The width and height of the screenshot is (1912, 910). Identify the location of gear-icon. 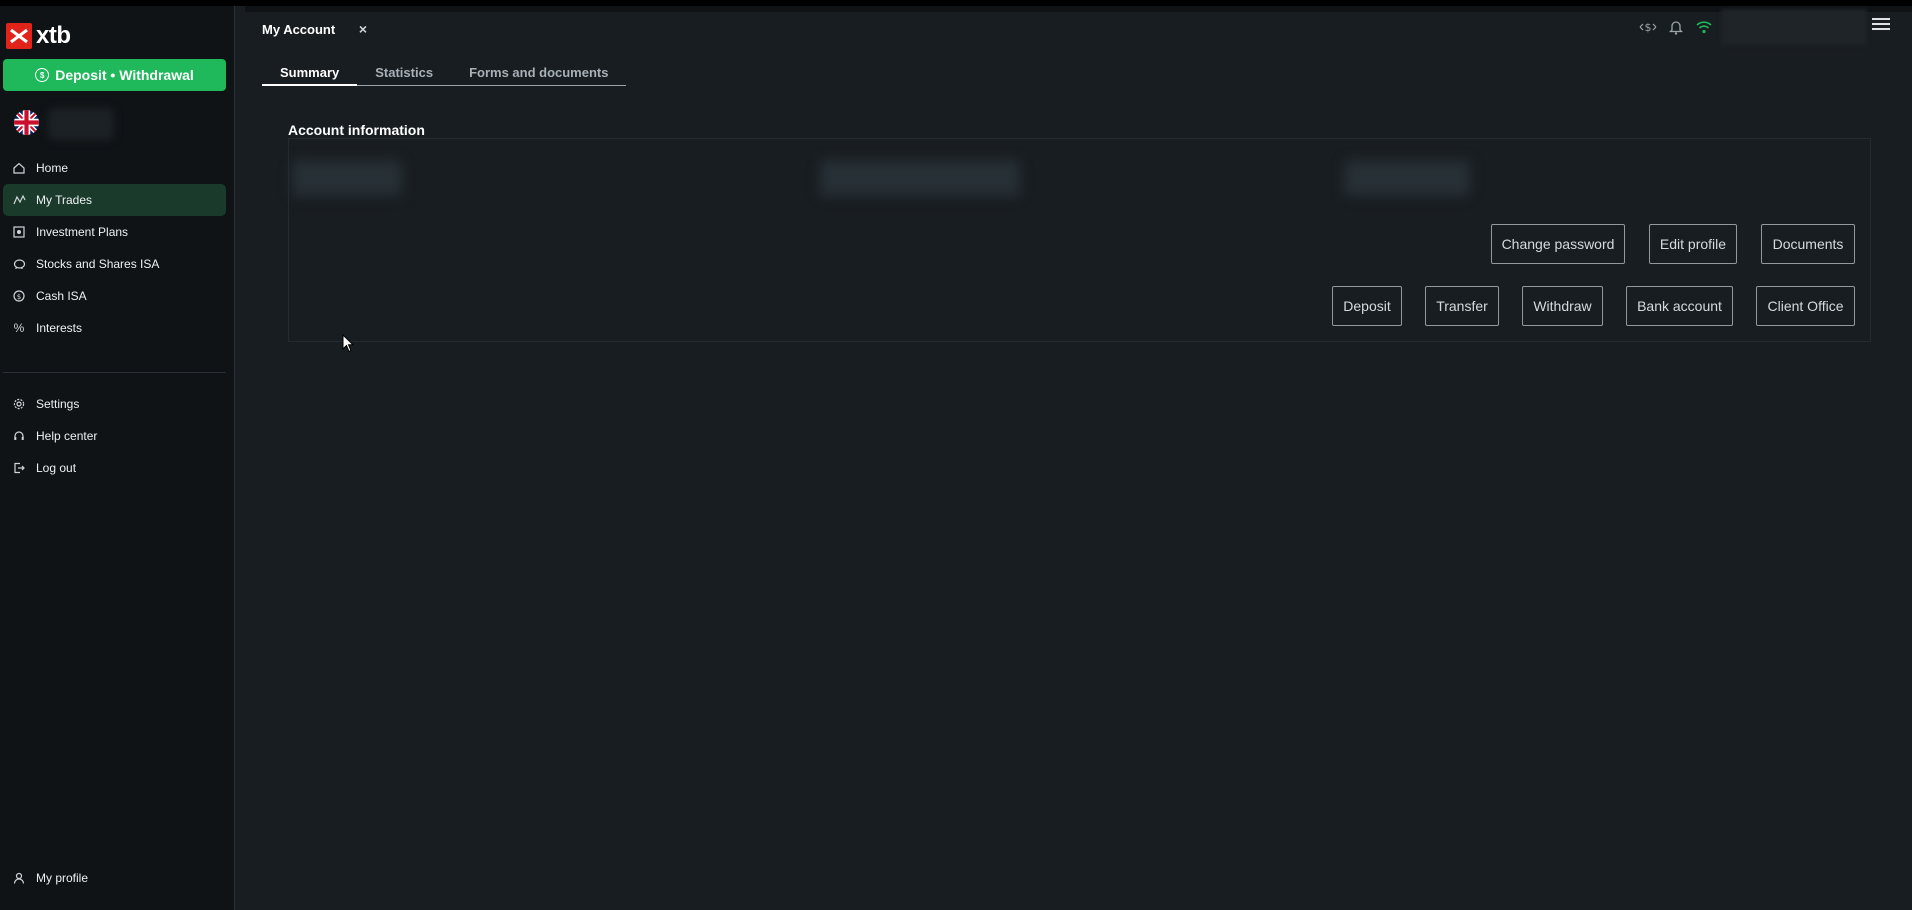
(19, 404).